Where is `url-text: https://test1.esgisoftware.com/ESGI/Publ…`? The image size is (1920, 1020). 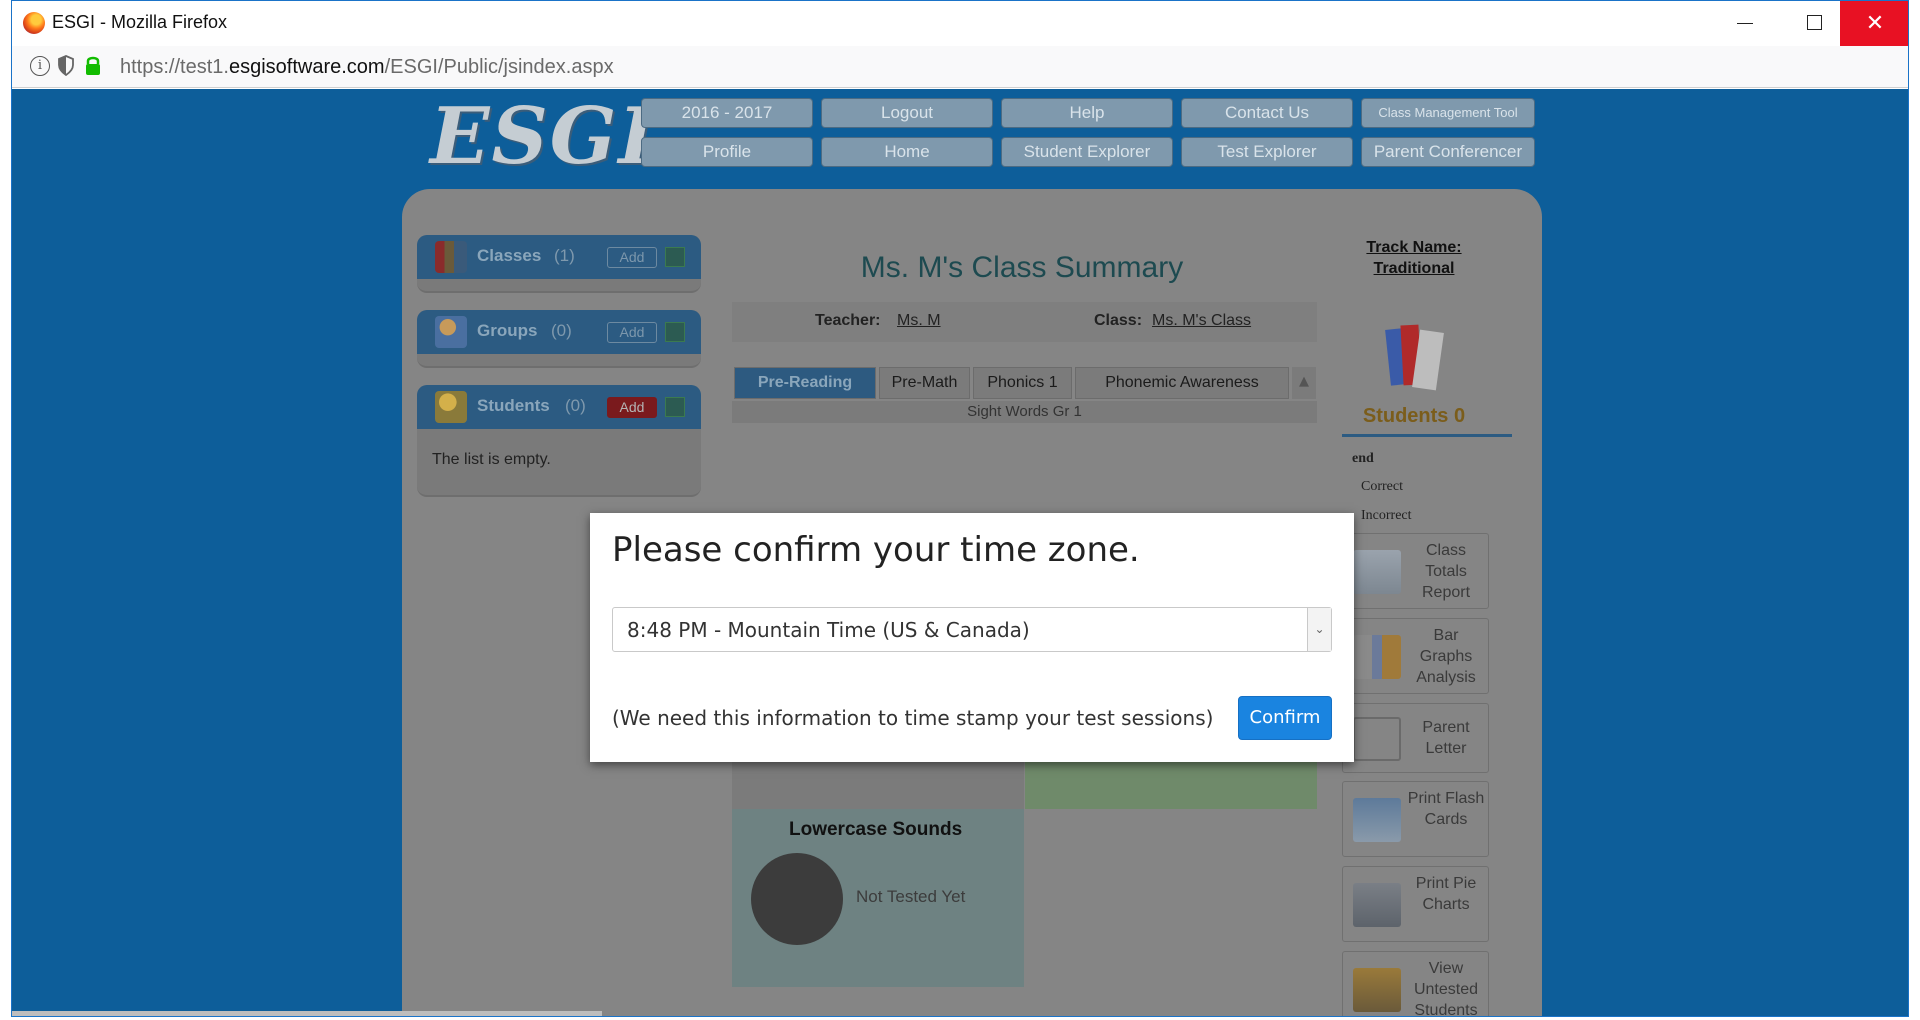 url-text: https://test1.esgisoftware.com/ESGI/Publ… is located at coordinates (367, 67).